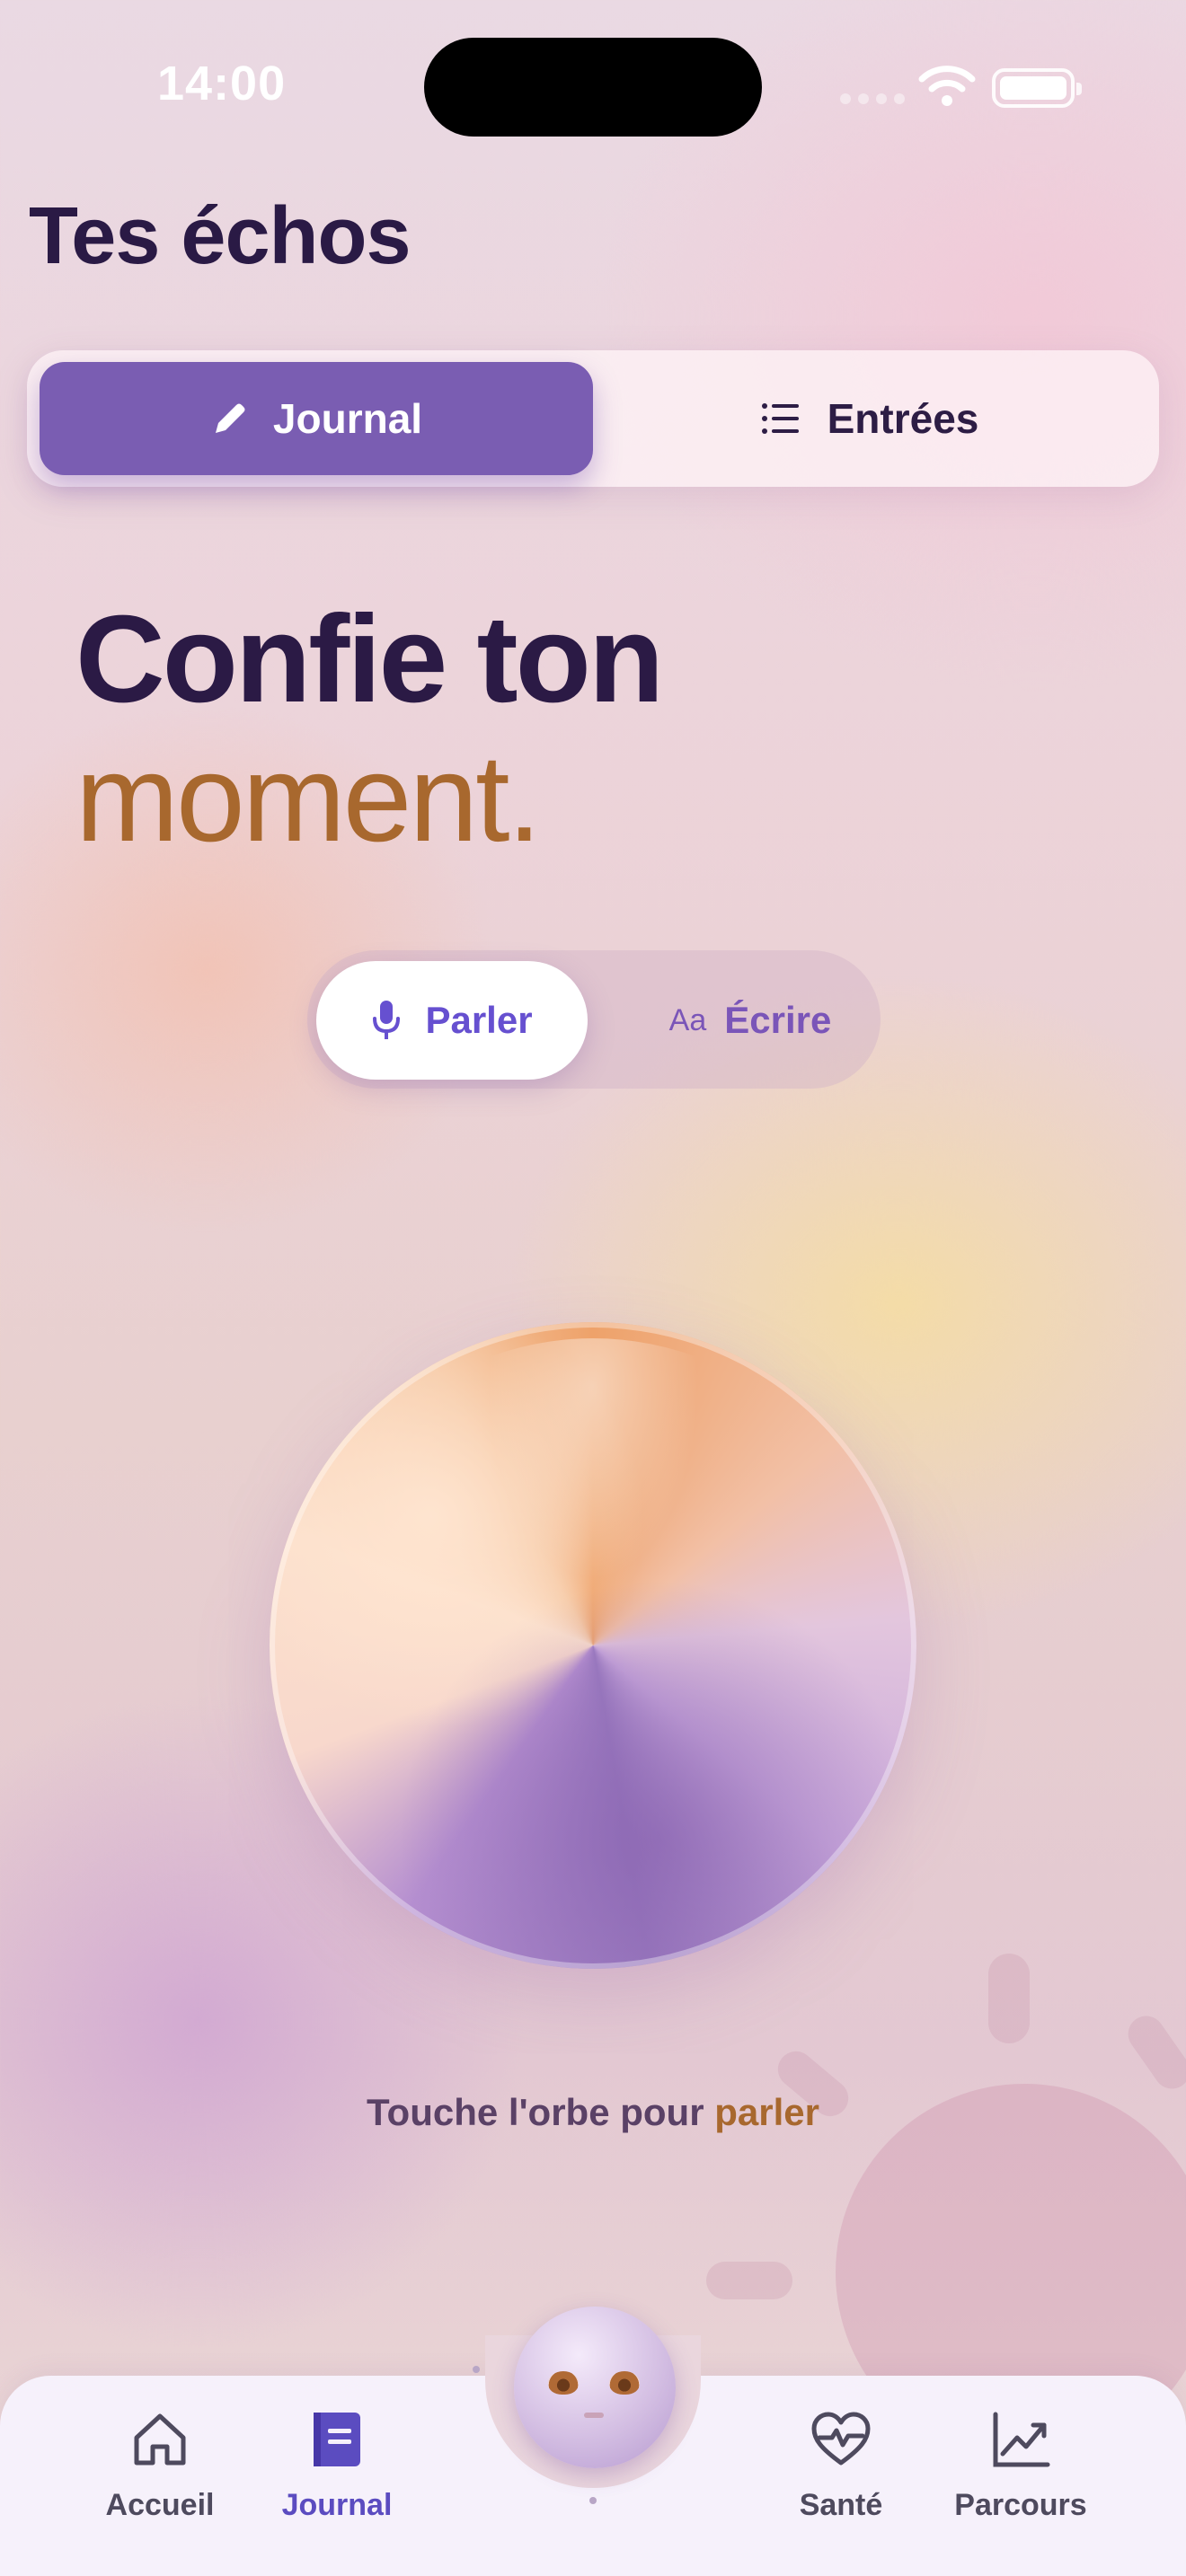 The height and width of the screenshot is (2576, 1186). Describe the element at coordinates (1037, 88) in the screenshot. I see `battery-icon` at that location.